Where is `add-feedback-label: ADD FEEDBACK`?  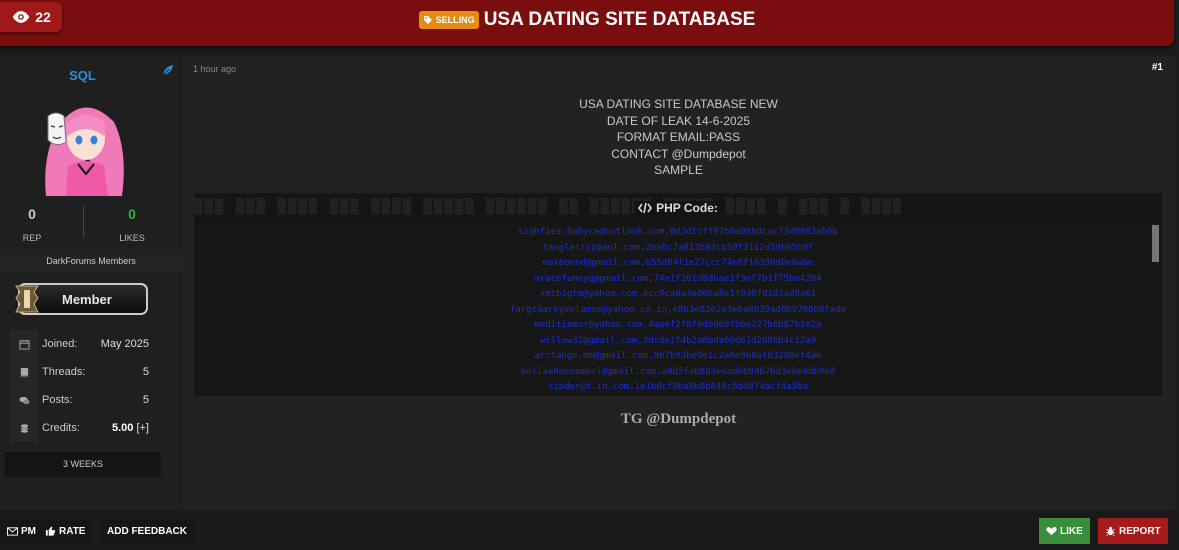 add-feedback-label: ADD FEEDBACK is located at coordinates (147, 531).